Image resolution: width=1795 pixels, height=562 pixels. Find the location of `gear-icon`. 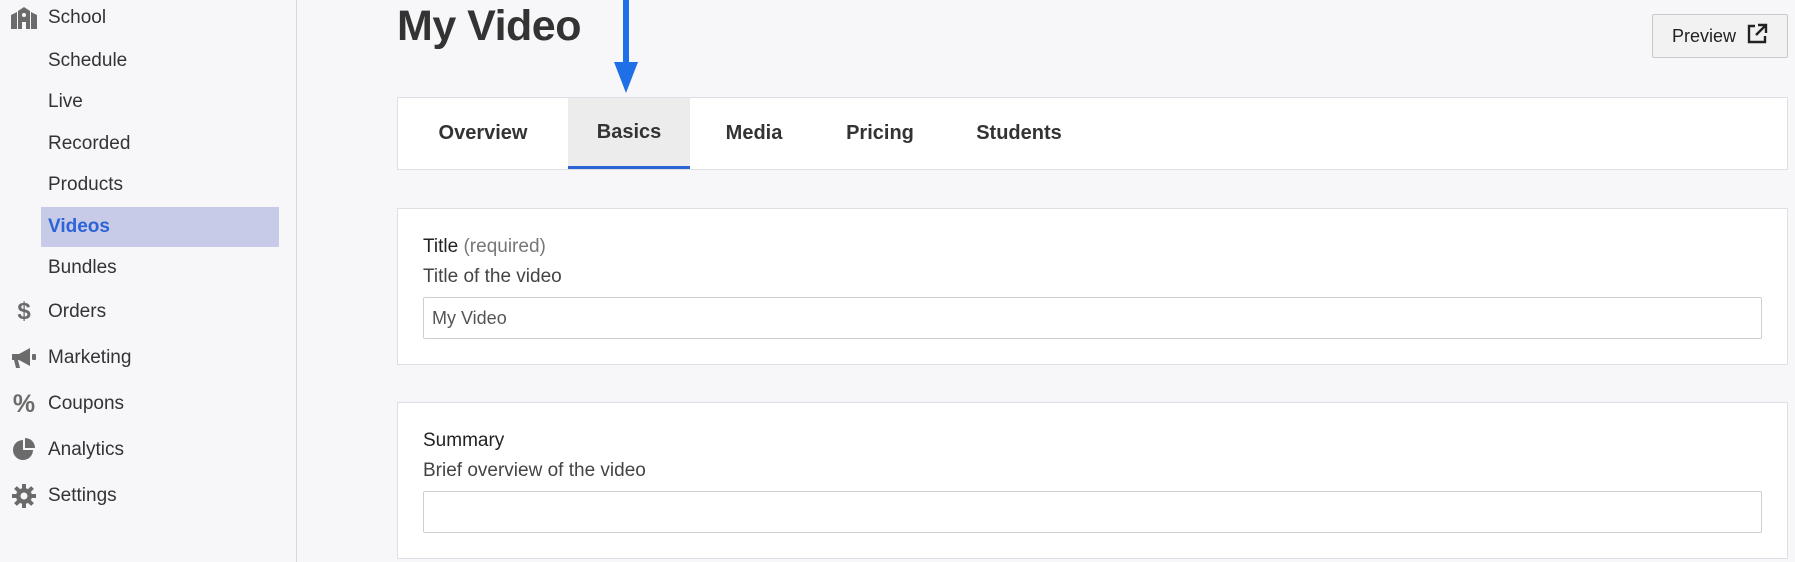

gear-icon is located at coordinates (24, 496).